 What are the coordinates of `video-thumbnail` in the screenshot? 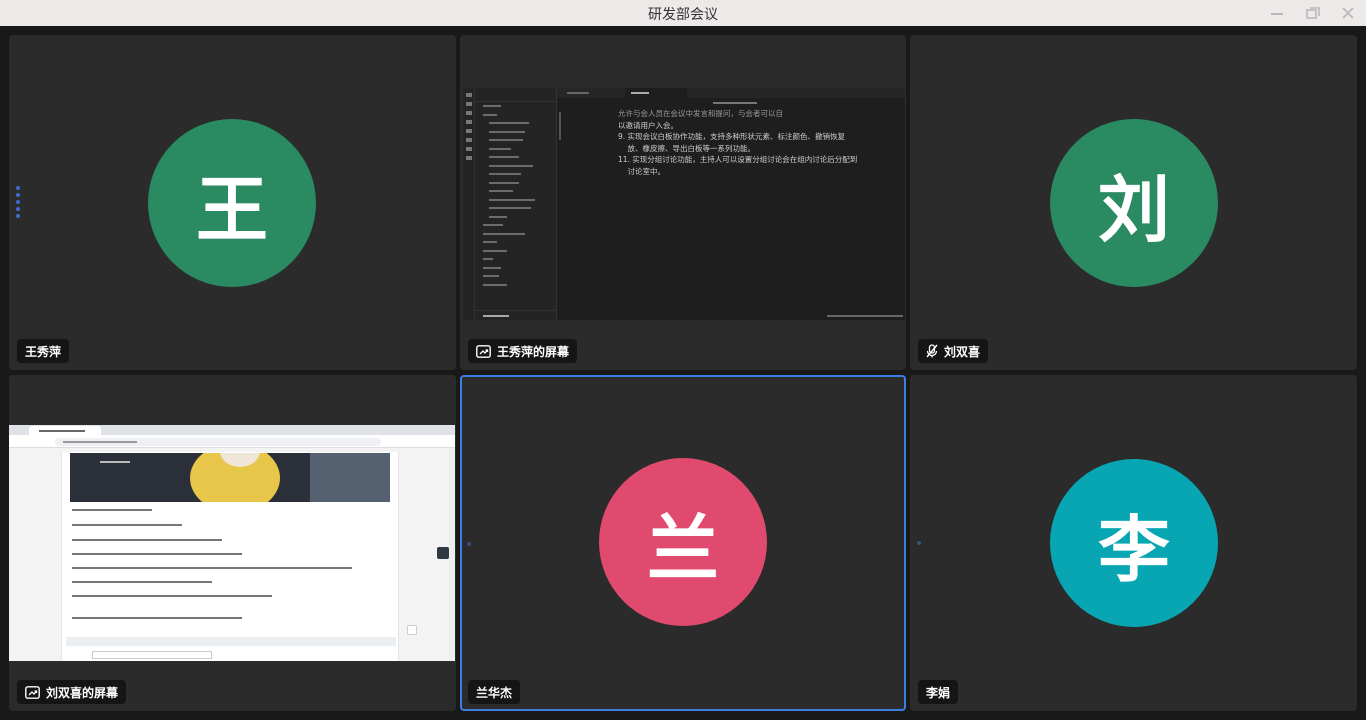 It's located at (230, 477).